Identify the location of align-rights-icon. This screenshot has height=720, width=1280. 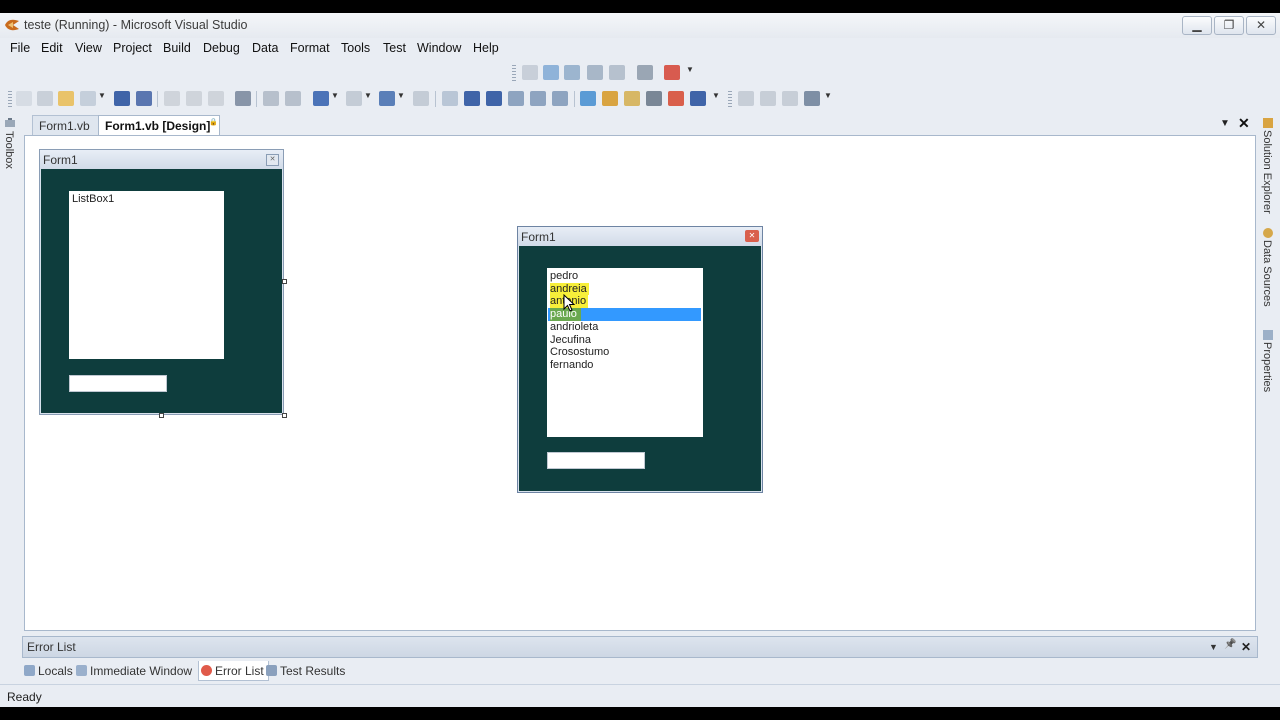
(790, 98).